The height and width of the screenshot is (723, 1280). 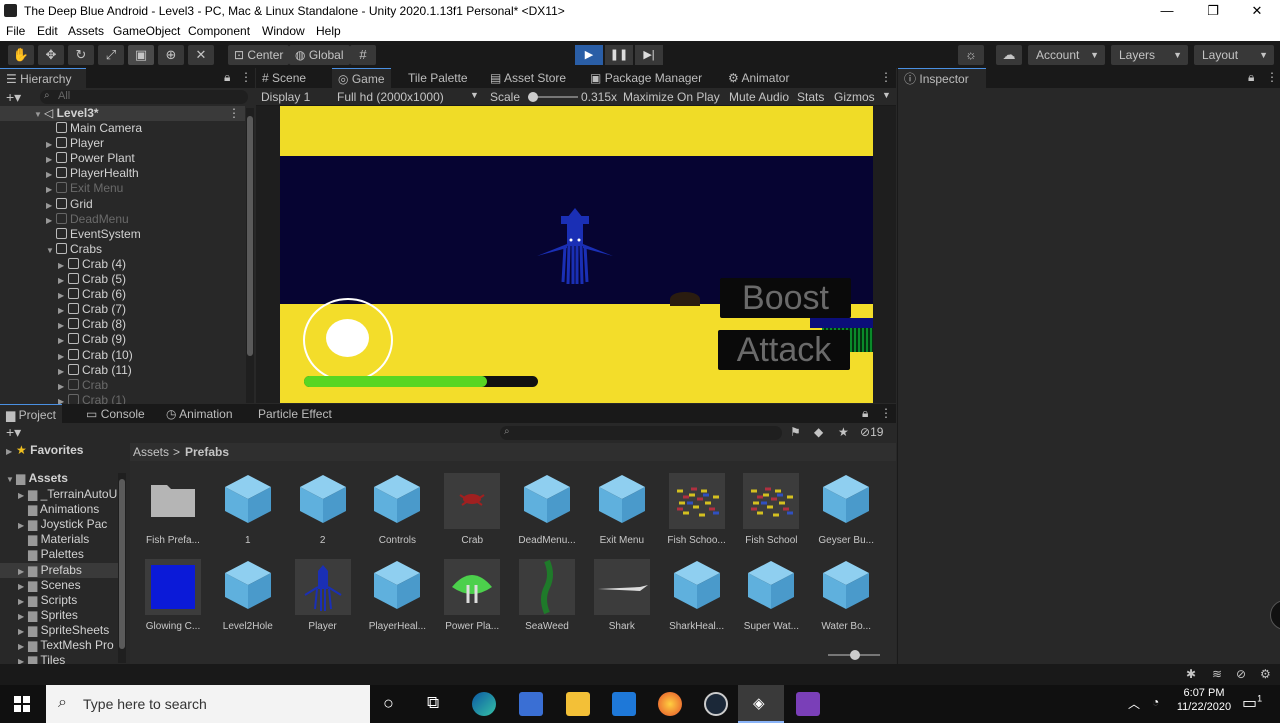 What do you see at coordinates (784, 350) in the screenshot?
I see `attack-button: Attack` at bounding box center [784, 350].